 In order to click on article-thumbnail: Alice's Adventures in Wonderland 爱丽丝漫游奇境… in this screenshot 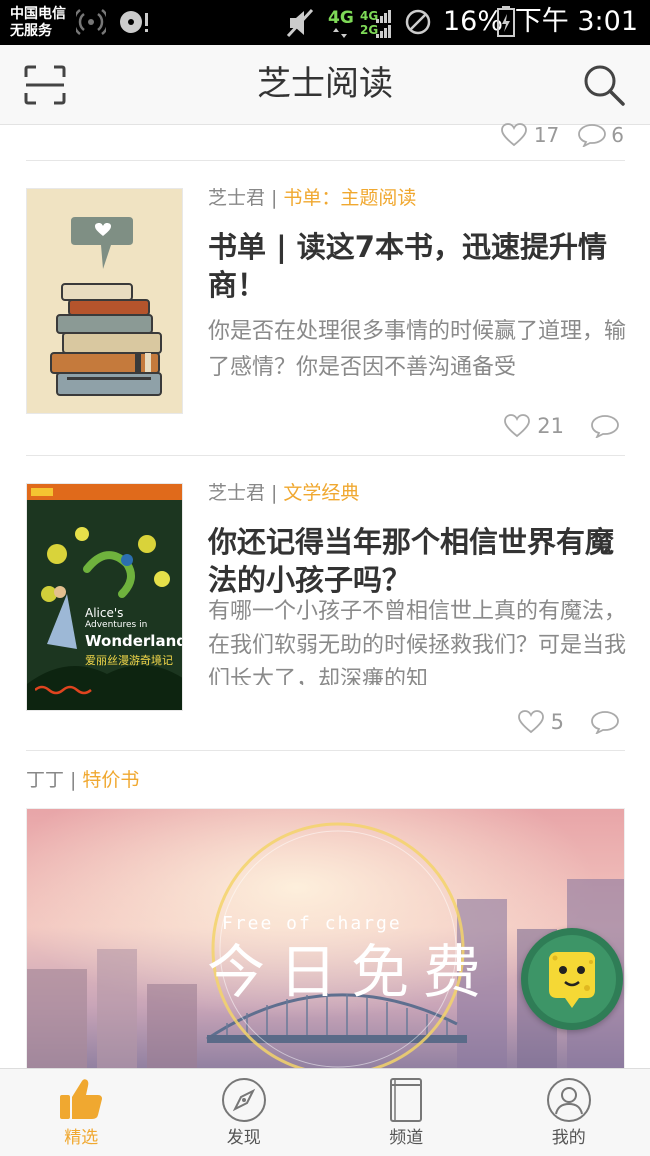, I will do `click(104, 597)`.